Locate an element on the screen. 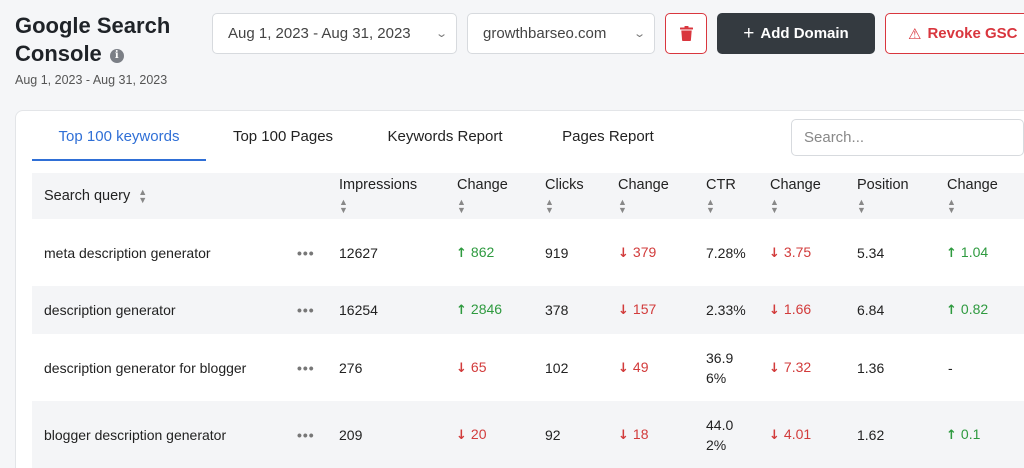 This screenshot has width=1024, height=468. date-range-select: Aug 1, 2023 - Aug 31, 2023 ⌄ is located at coordinates (334, 33).